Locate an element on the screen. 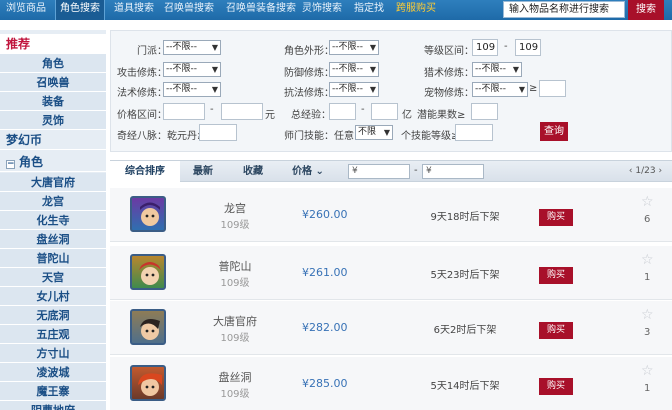 The width and height of the screenshot is (672, 410). potential-fruit-label: 潜能果数≥ is located at coordinates (441, 115).